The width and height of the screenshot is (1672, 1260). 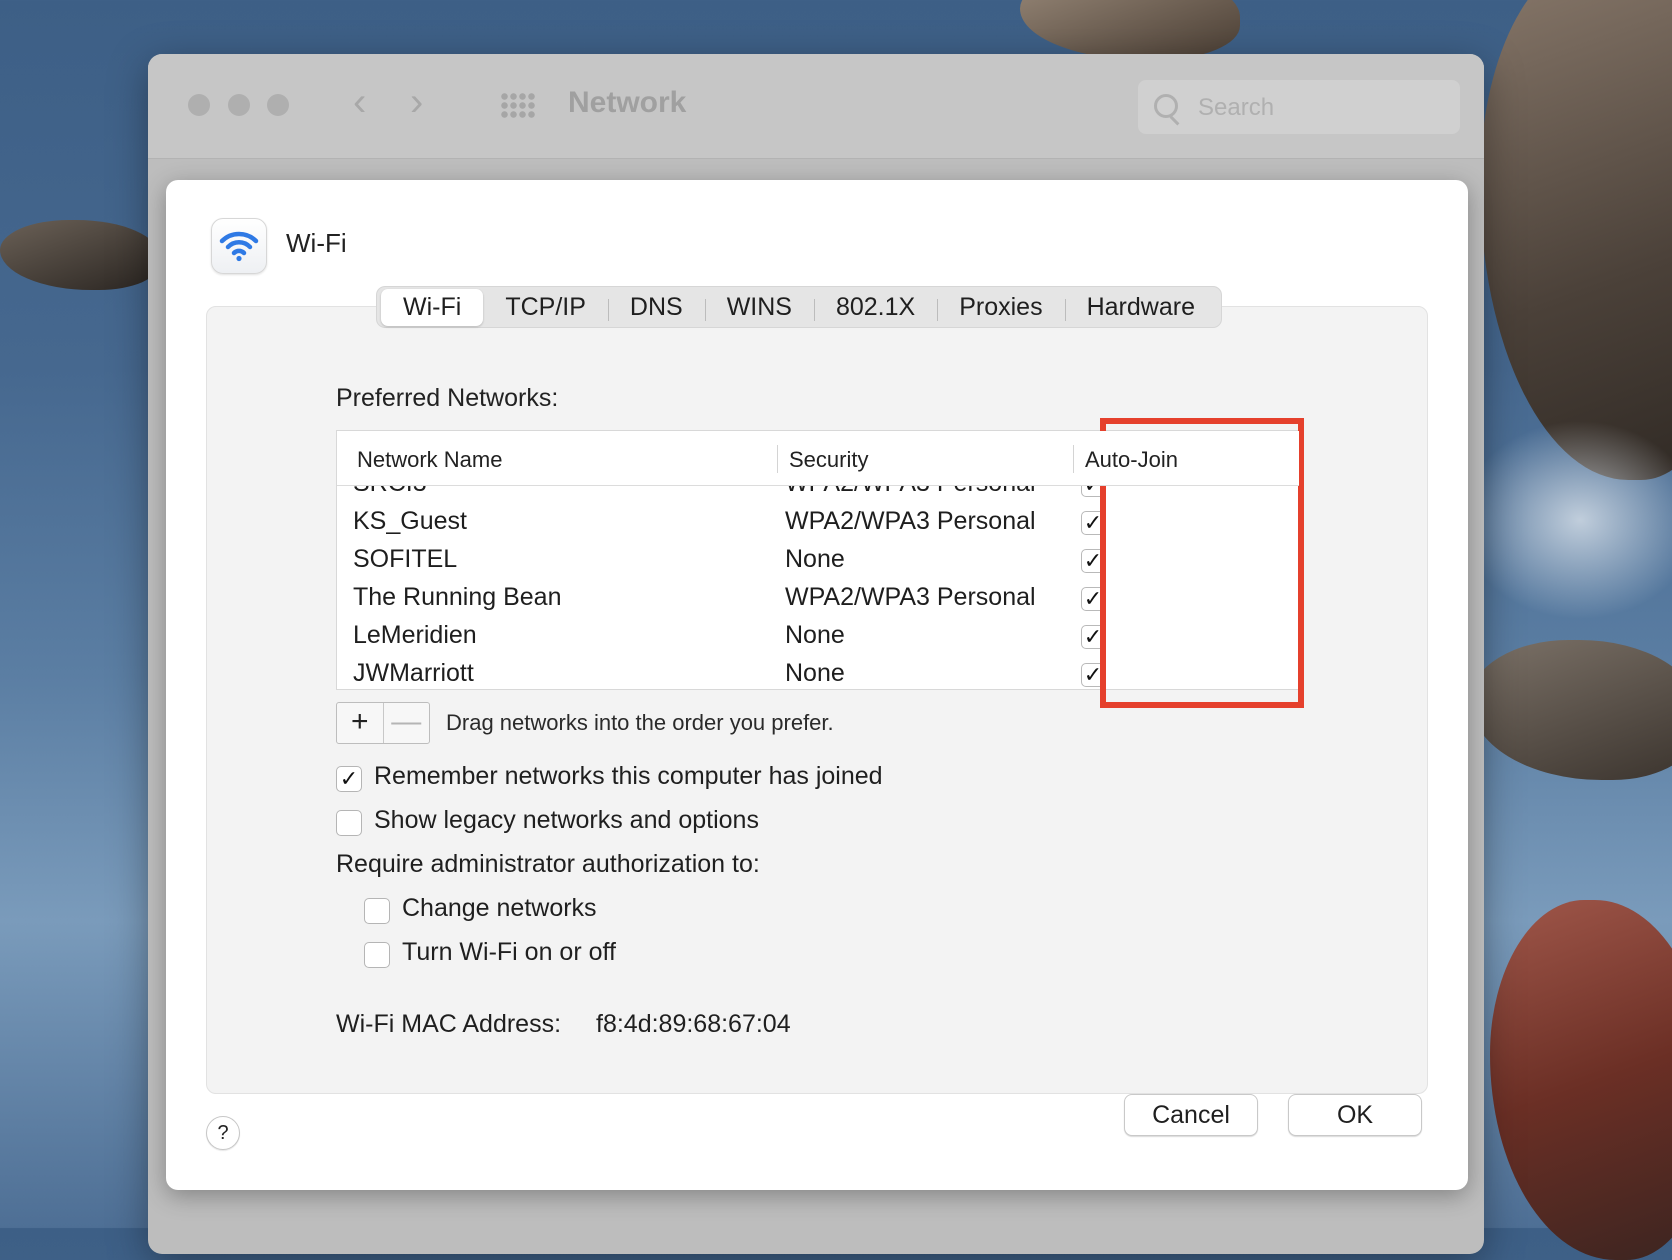 What do you see at coordinates (377, 911) in the screenshot?
I see `change-networks-checkbox` at bounding box center [377, 911].